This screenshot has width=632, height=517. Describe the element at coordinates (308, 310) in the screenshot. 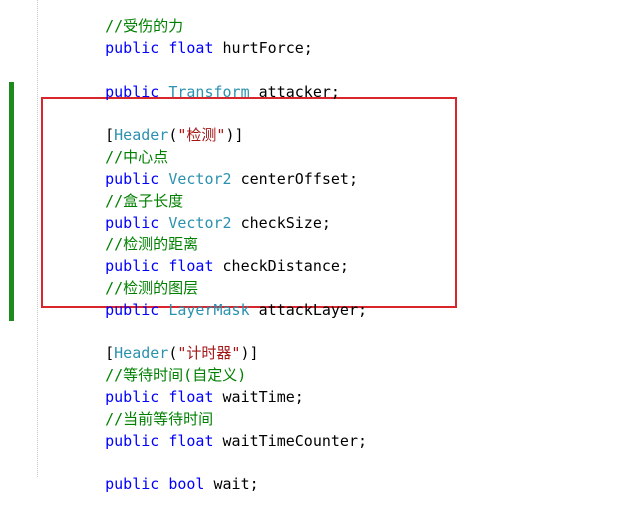

I see `field-name: attackLayer;` at that location.